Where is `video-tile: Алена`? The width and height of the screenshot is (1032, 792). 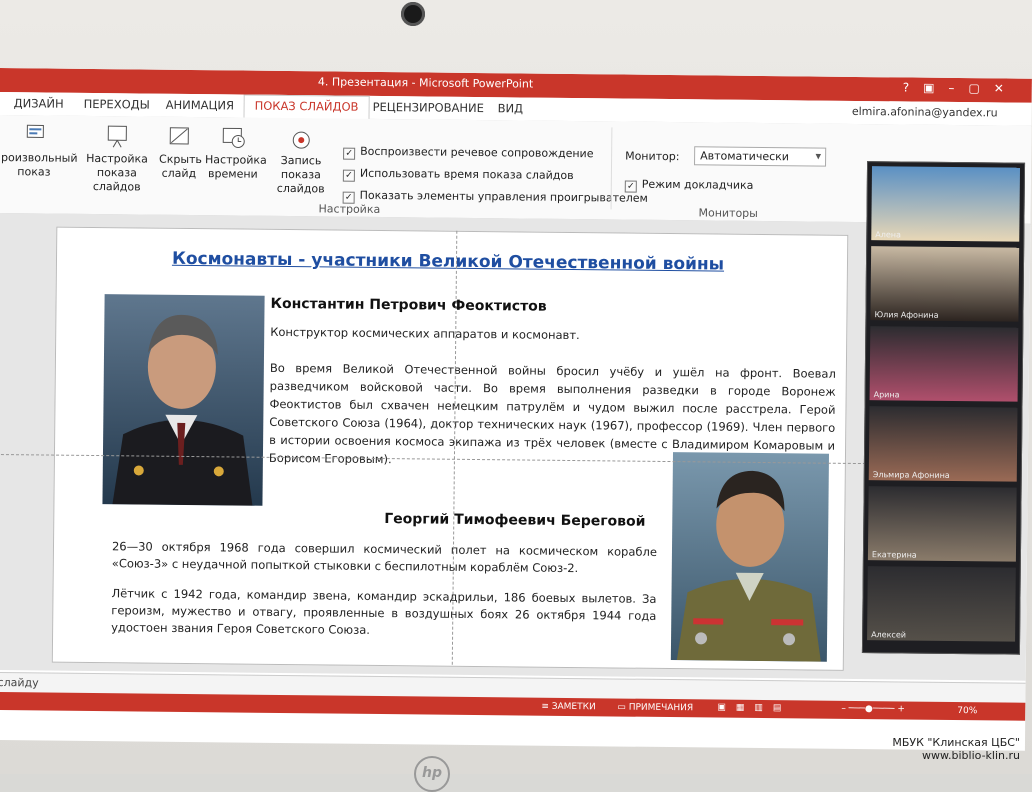 video-tile: Алена is located at coordinates (946, 204).